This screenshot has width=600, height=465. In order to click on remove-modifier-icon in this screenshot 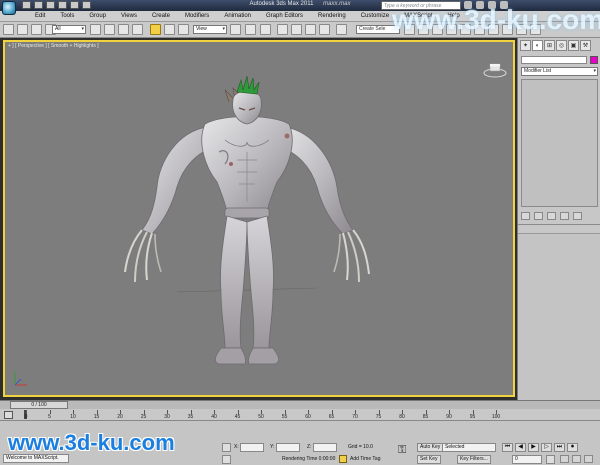, I will do `click(564, 216)`.